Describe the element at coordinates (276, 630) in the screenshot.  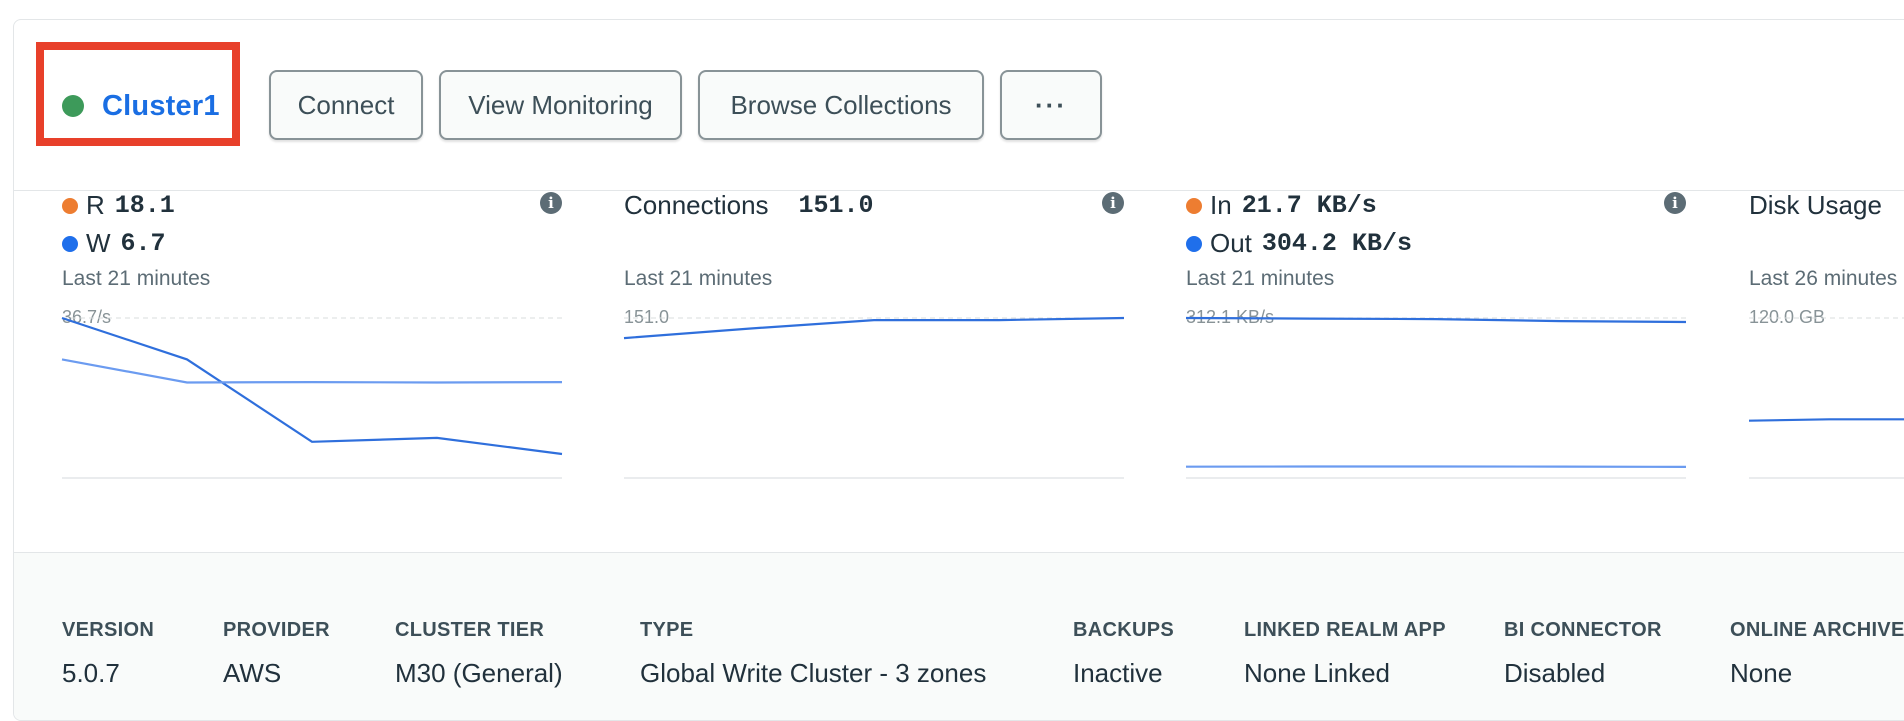
I see `detail-label: PROVIDER` at that location.